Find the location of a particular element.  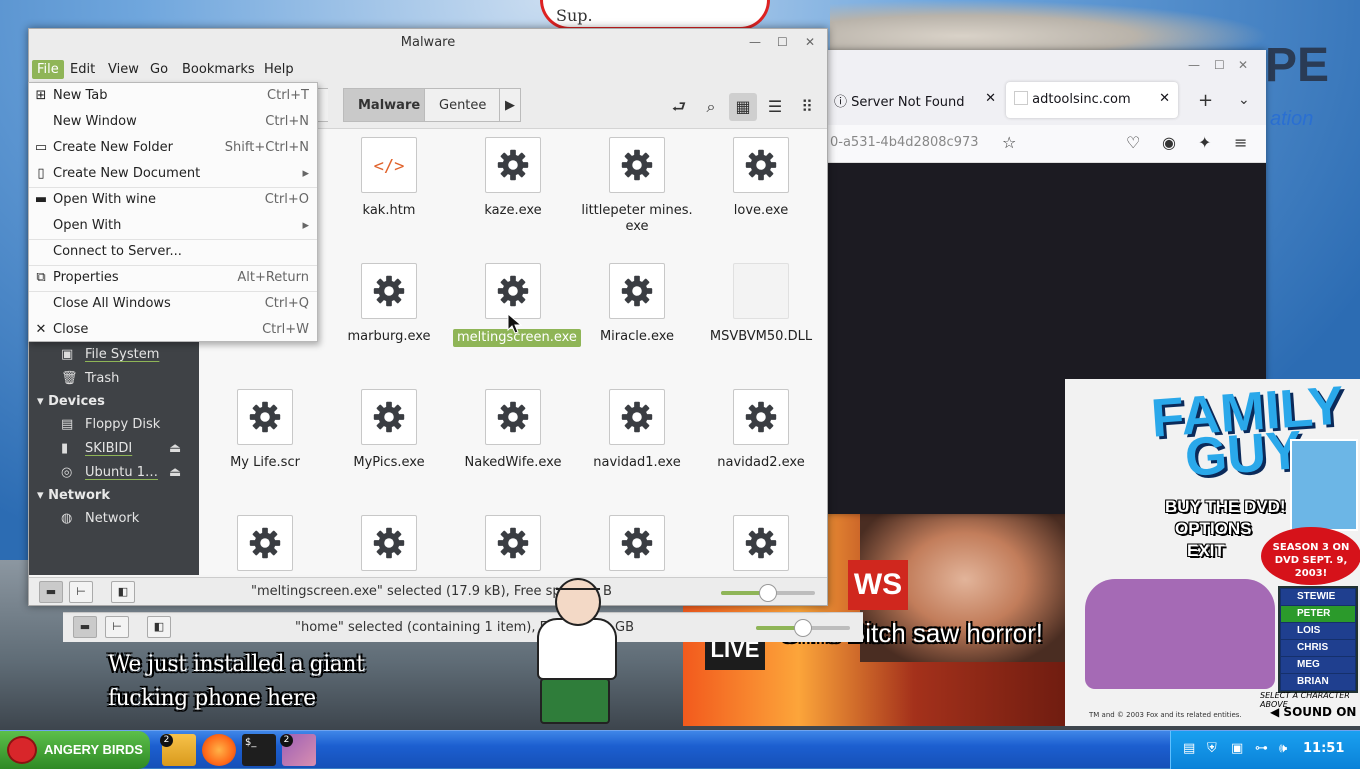

file-kaze-exe: kaze.exe is located at coordinates (513, 178).